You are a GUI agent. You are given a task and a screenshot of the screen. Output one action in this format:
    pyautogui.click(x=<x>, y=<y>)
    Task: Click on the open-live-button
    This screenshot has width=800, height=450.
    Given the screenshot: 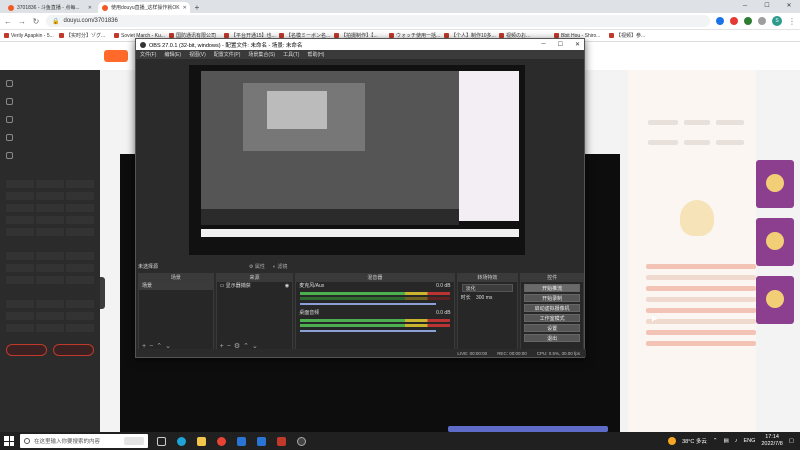 What is the action you would take?
    pyautogui.click(x=73, y=350)
    